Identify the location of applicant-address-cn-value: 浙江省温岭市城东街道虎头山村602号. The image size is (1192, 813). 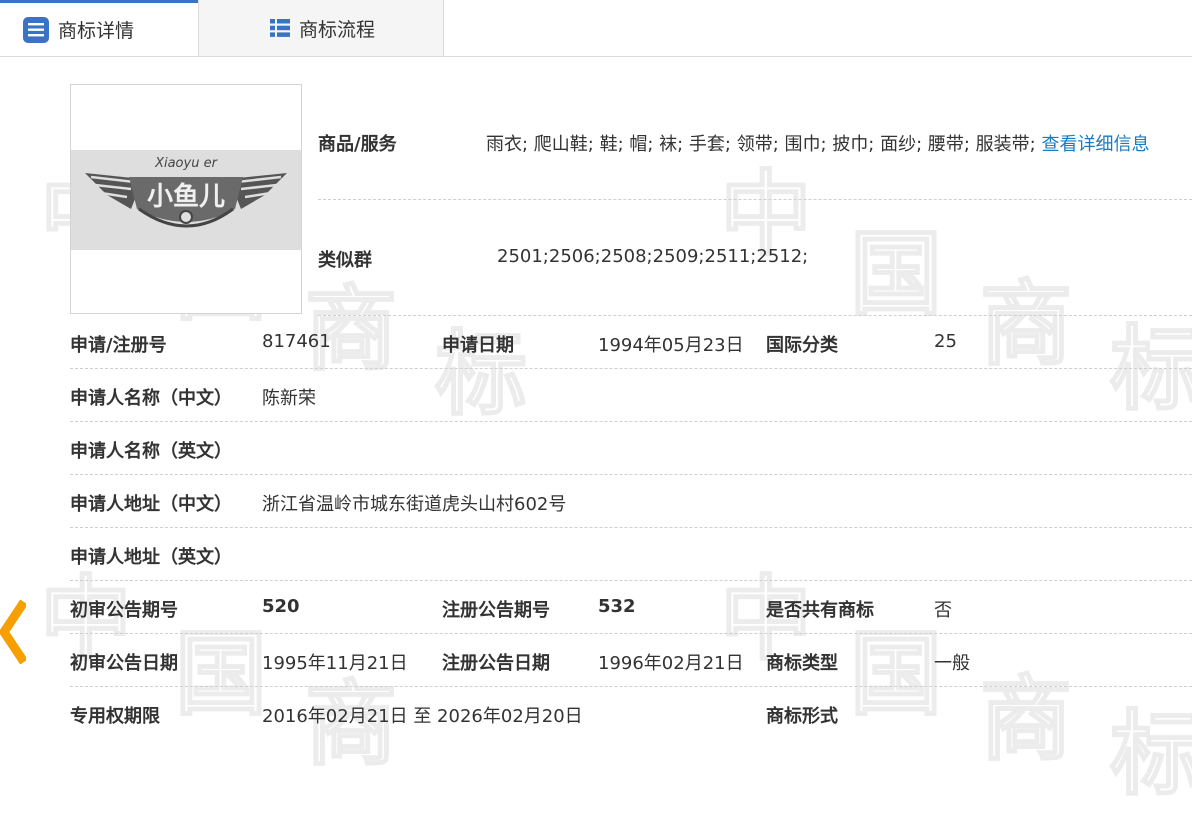
(414, 504).